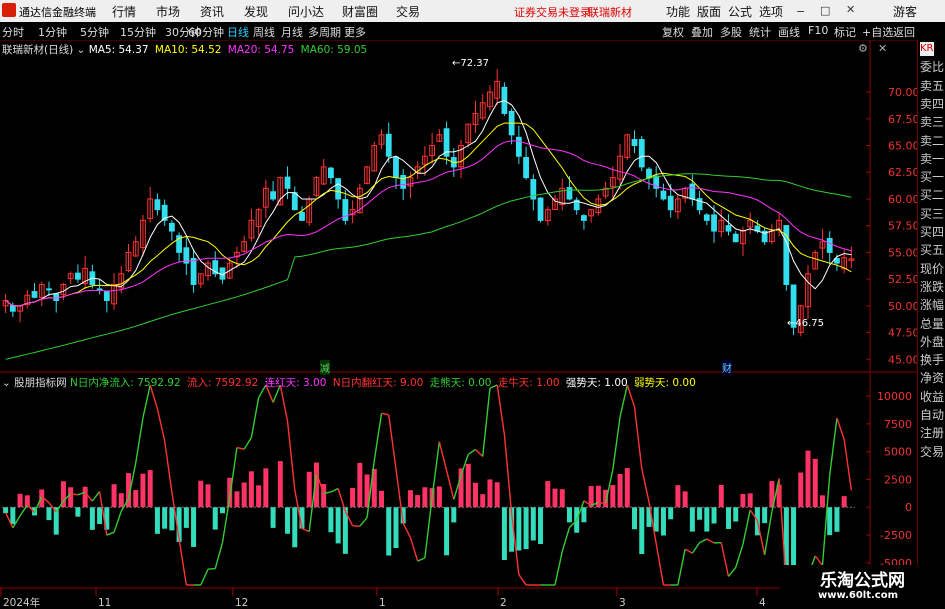 The image size is (945, 609). What do you see at coordinates (932, 232) in the screenshot?
I see `side-label: 买四` at bounding box center [932, 232].